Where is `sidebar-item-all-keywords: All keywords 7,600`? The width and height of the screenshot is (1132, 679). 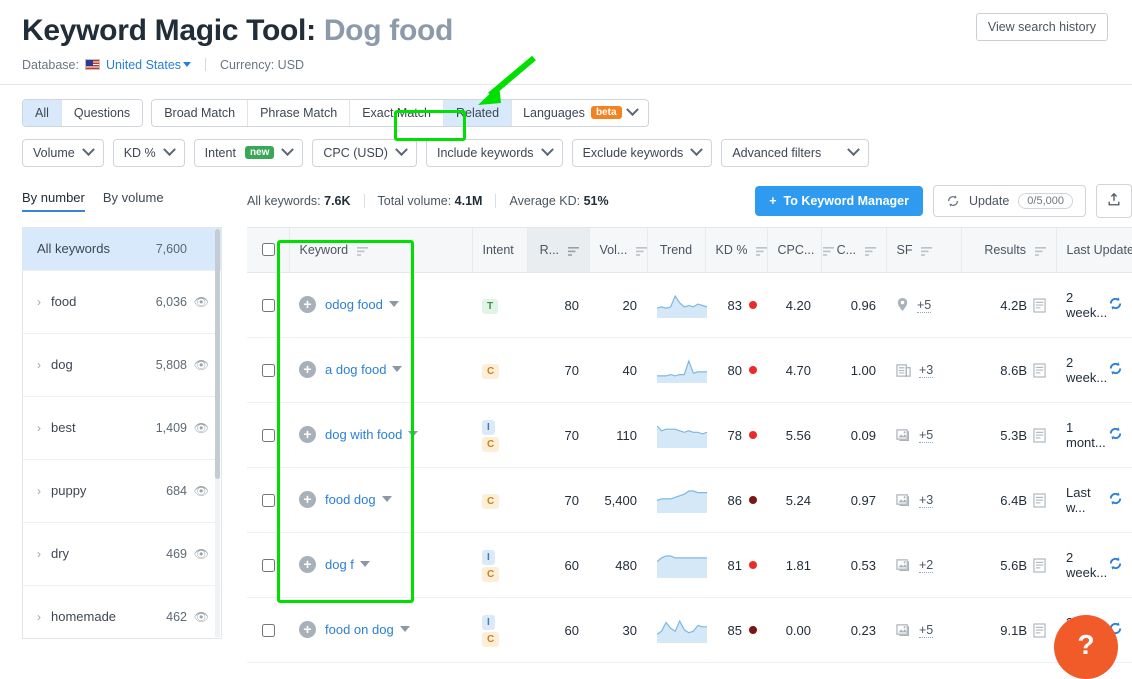
sidebar-item-all-keywords: All keywords 7,600 is located at coordinates (122, 249).